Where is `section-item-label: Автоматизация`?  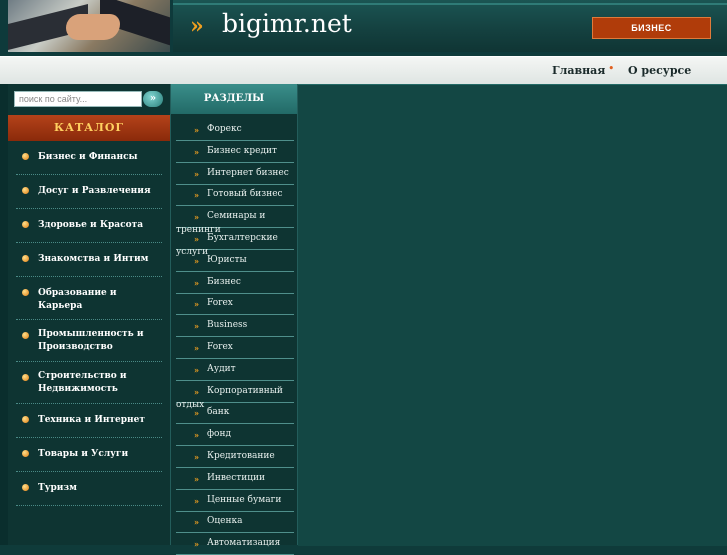
section-item-label: Автоматизация is located at coordinates (244, 543).